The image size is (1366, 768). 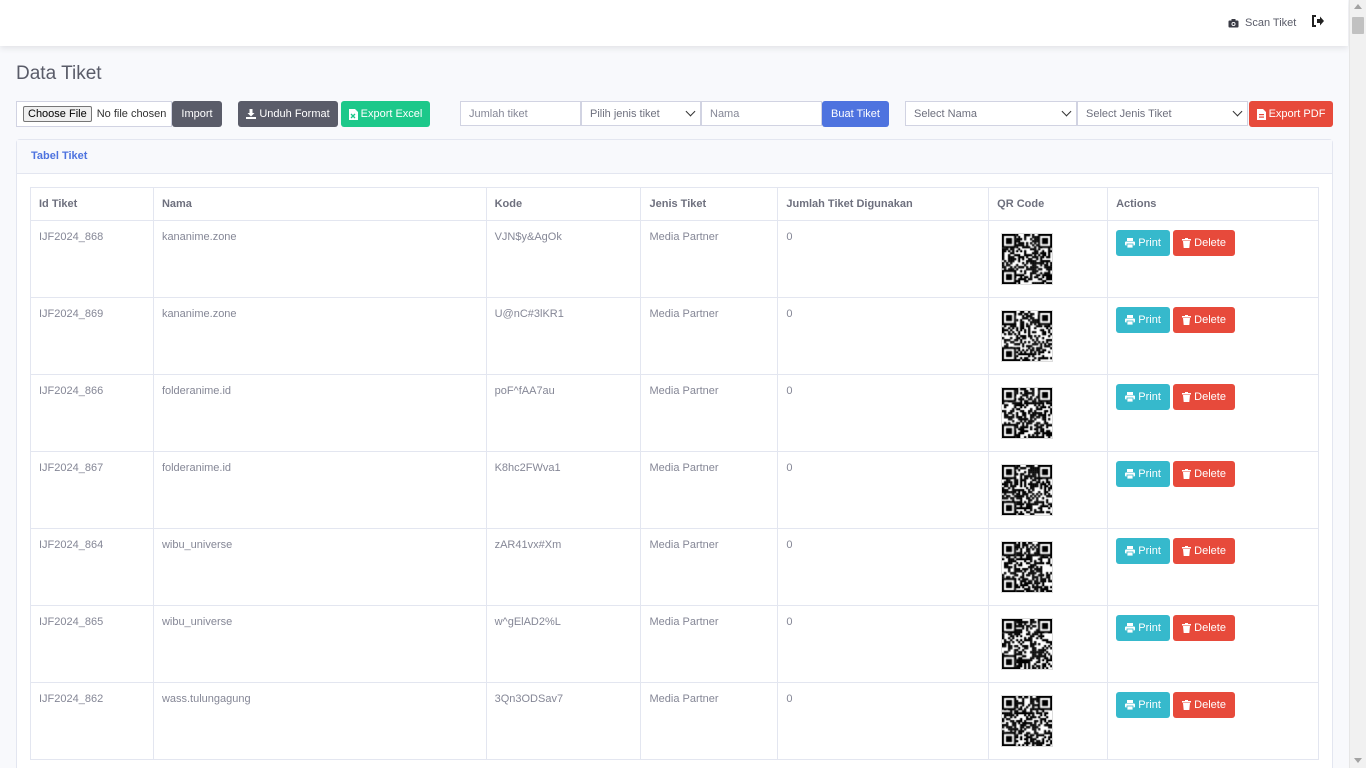 I want to click on cell-nama: wibu_universe, so click(x=319, y=567).